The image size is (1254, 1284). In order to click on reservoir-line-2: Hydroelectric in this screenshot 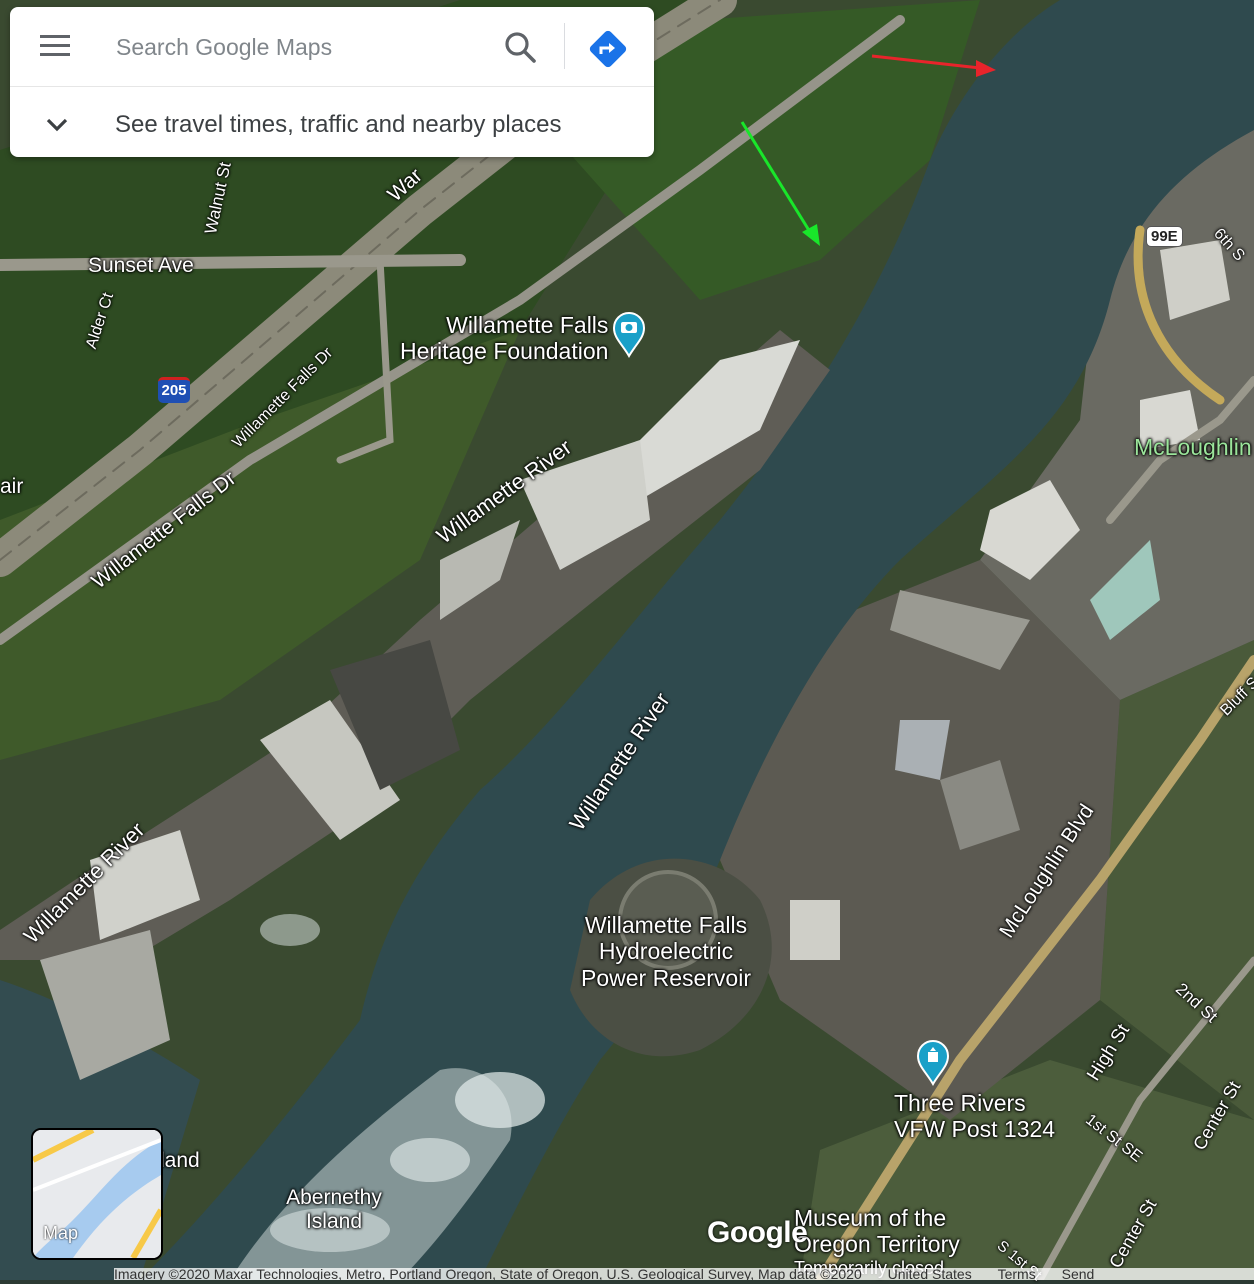, I will do `click(666, 951)`.